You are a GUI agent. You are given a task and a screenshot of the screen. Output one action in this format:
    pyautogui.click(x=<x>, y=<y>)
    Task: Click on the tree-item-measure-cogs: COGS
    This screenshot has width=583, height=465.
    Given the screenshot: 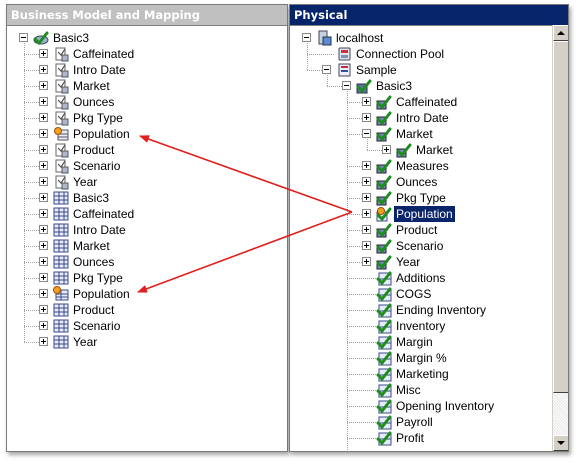 What is the action you would take?
    pyautogui.click(x=421, y=294)
    